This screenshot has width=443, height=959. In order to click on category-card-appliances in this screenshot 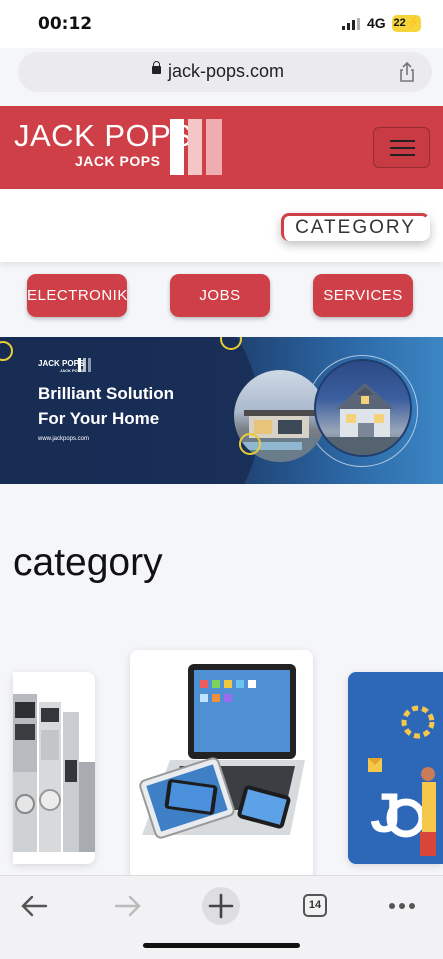, I will do `click(54, 768)`.